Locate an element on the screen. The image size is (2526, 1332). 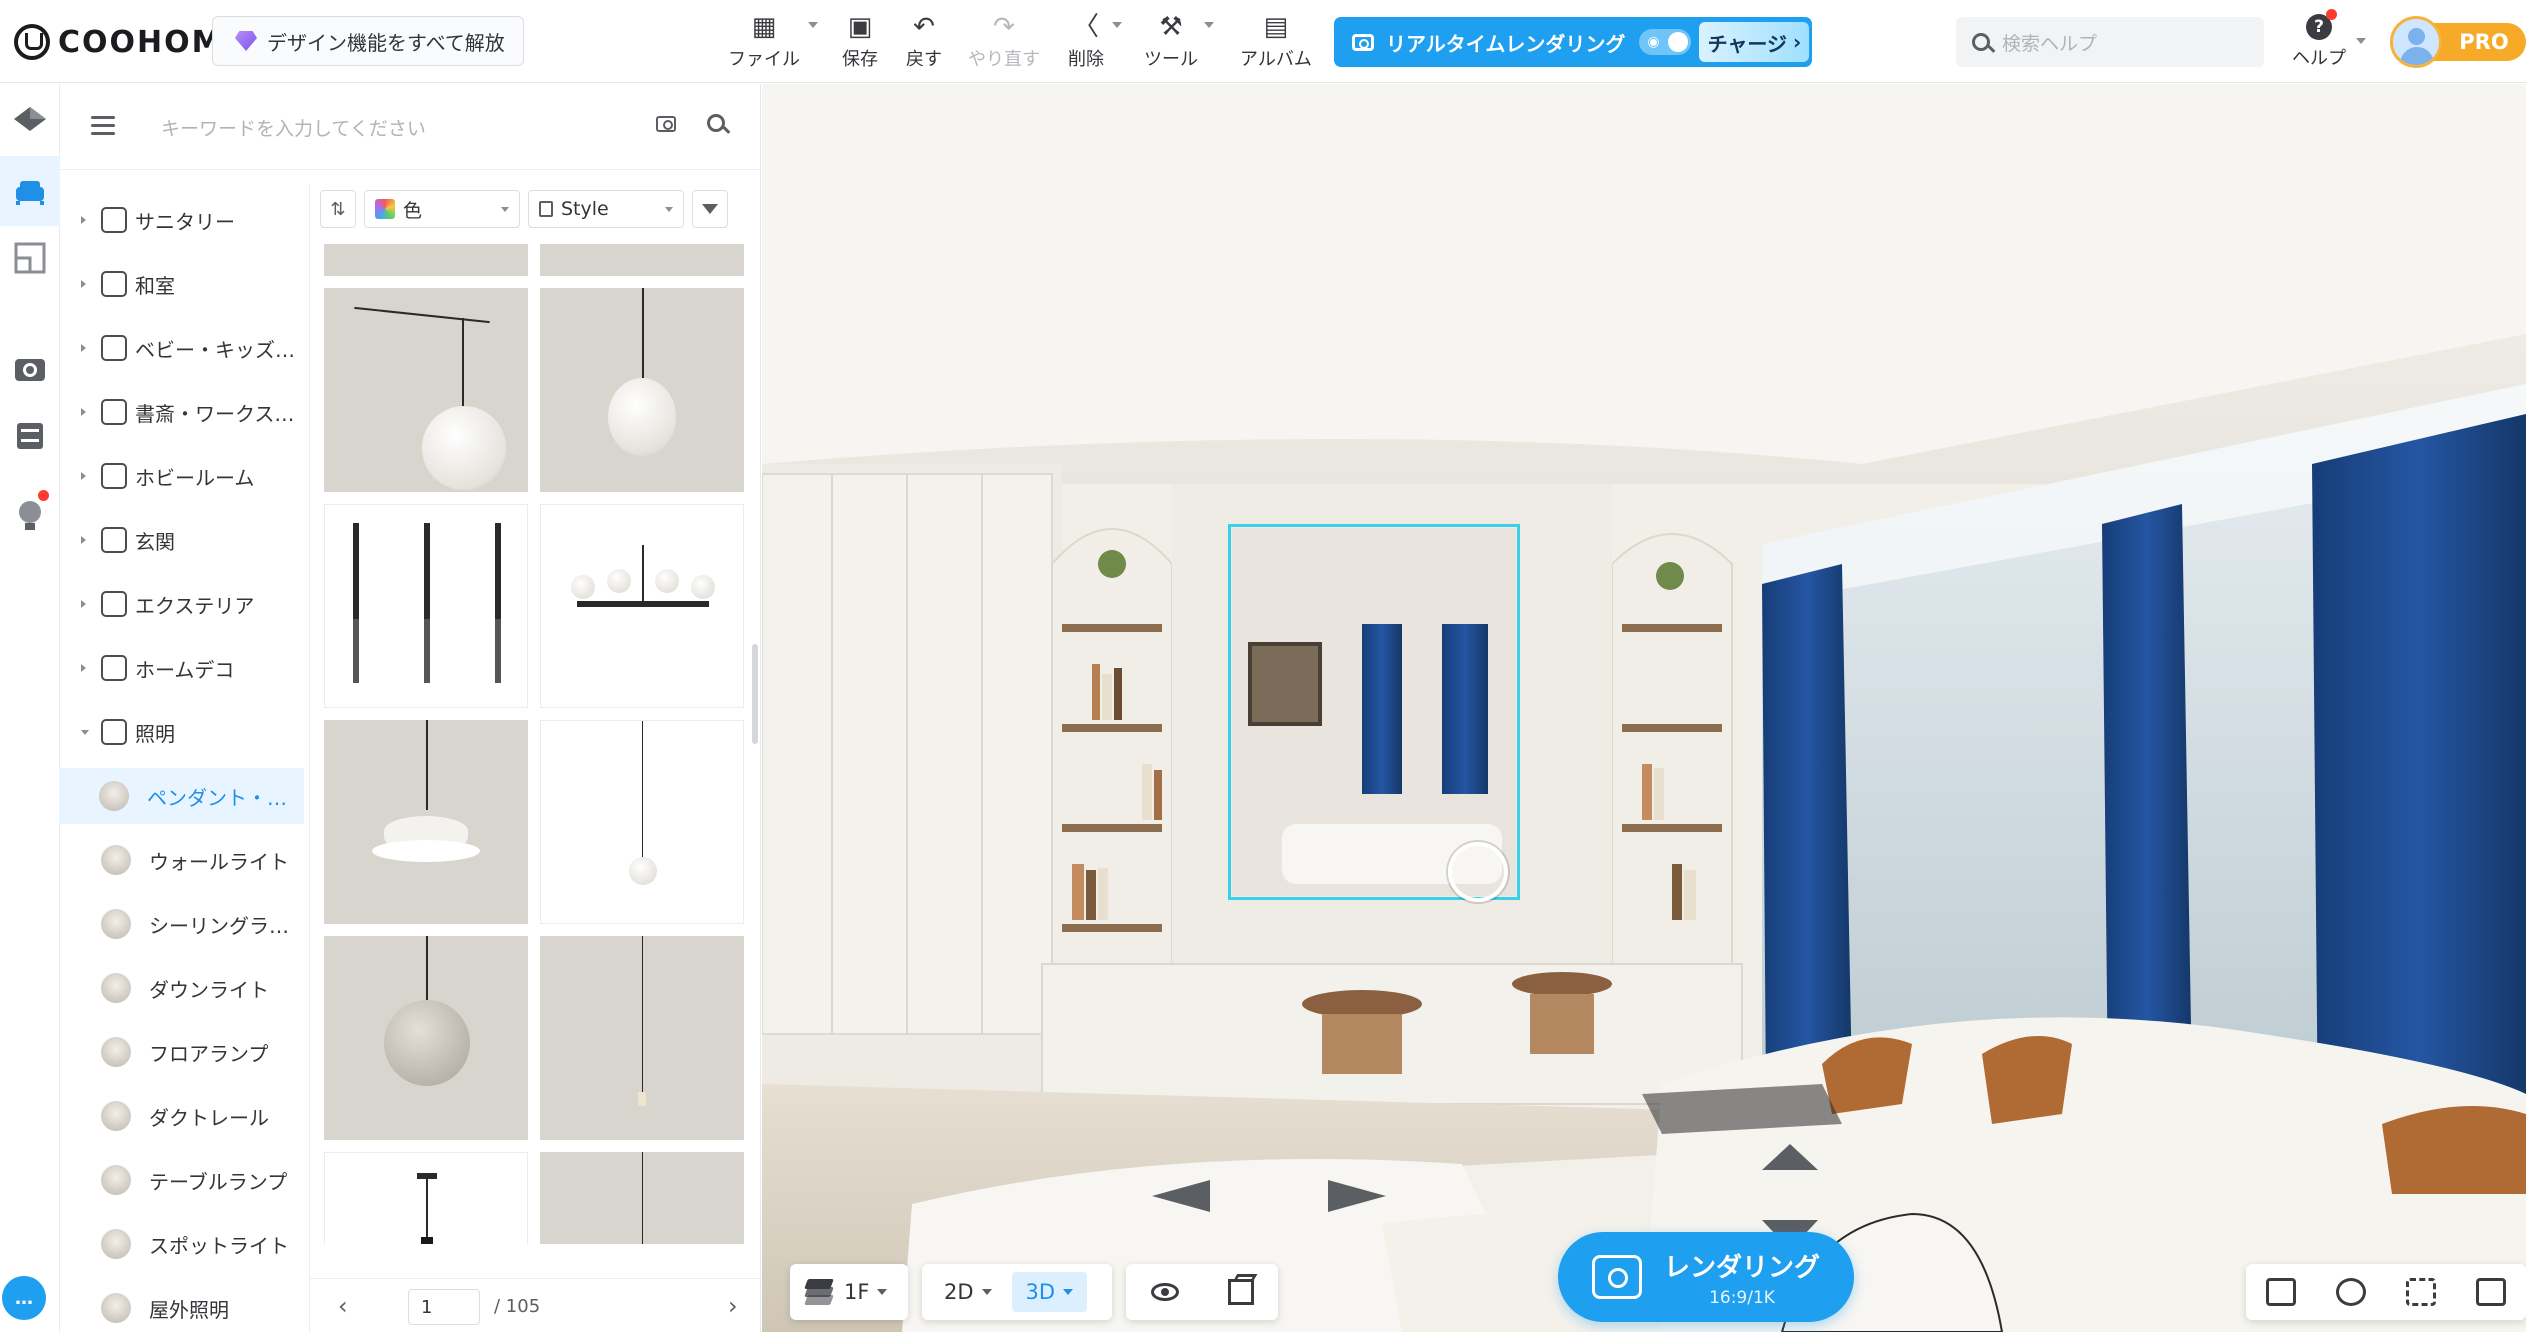
mode-3d-button: 3D is located at coordinates (1049, 1292).